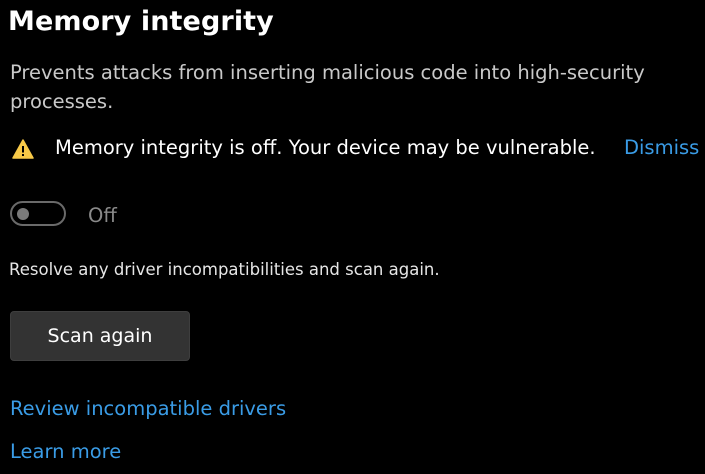  What do you see at coordinates (38, 213) in the screenshot?
I see `memory-integrity-toggle` at bounding box center [38, 213].